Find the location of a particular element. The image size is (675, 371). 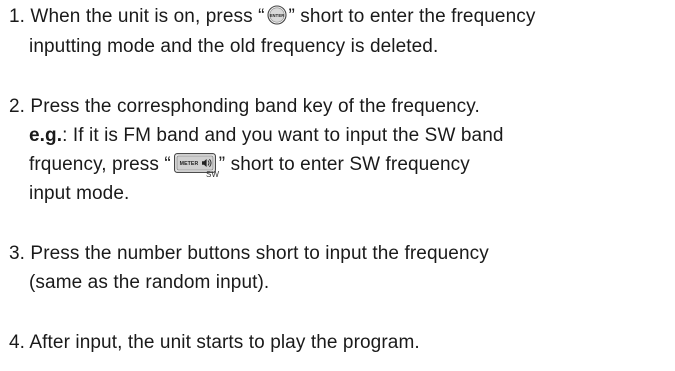

step-2-line-4: input mode. is located at coordinates (79, 193).